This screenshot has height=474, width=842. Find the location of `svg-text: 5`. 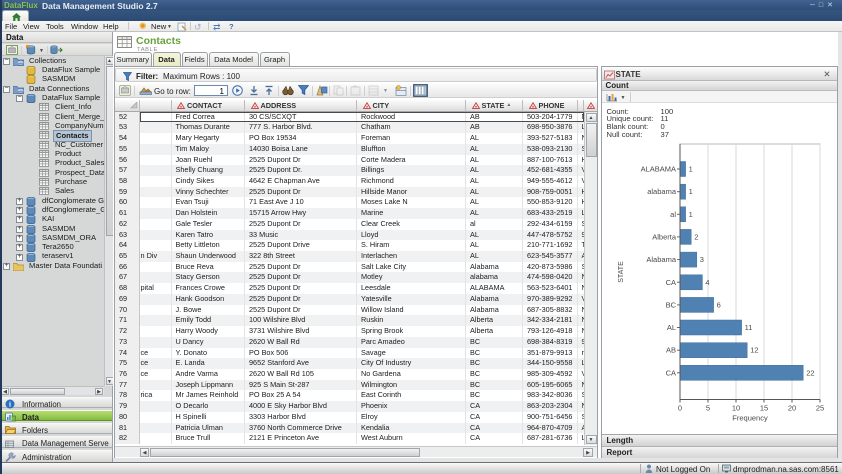

svg-text: 5 is located at coordinates (708, 408).